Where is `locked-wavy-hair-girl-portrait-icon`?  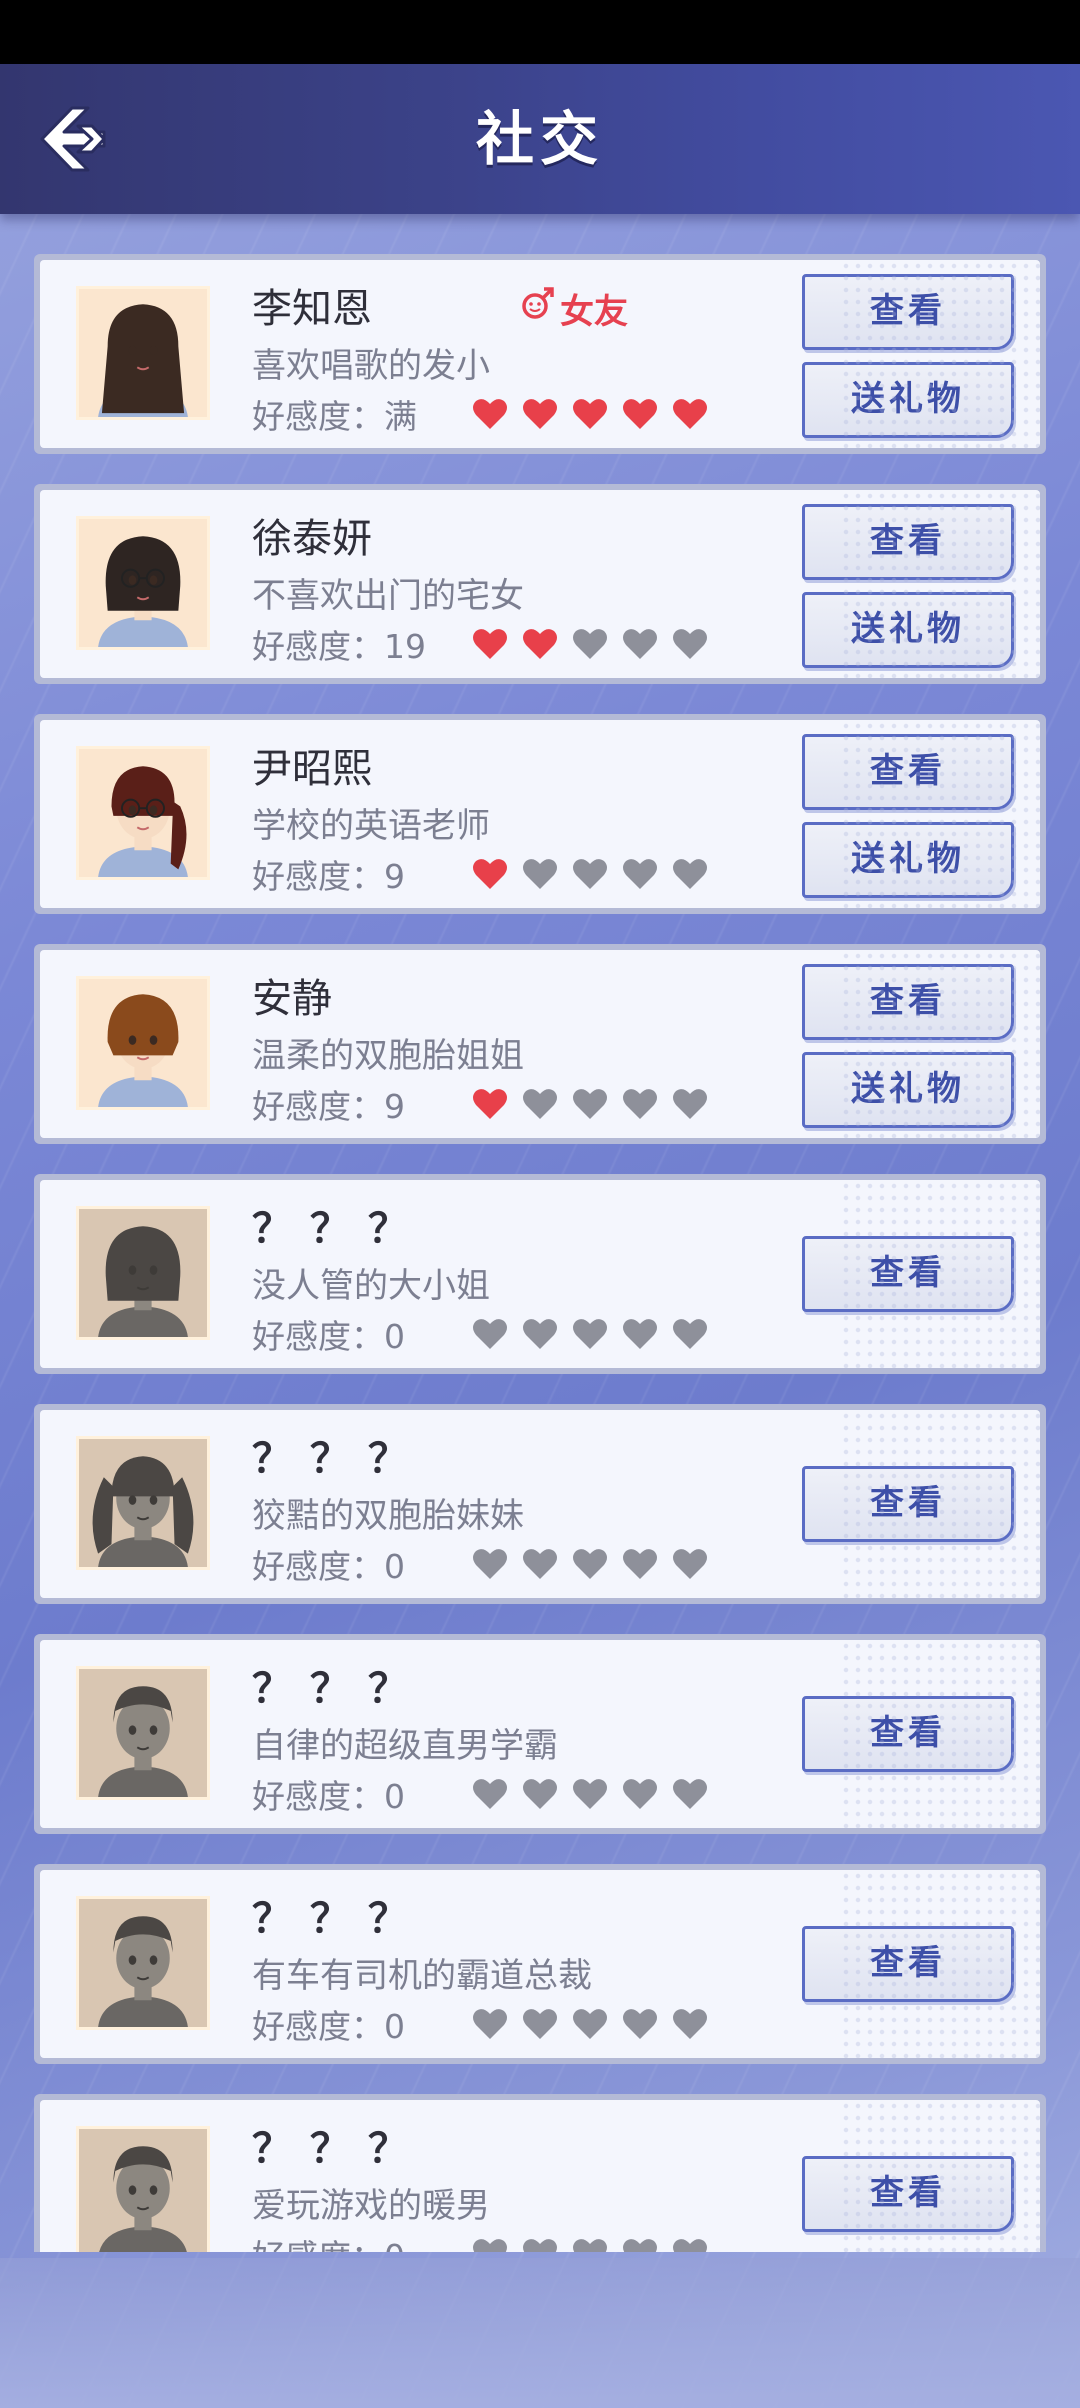
locked-wavy-hair-girl-portrait-icon is located at coordinates (143, 1273).